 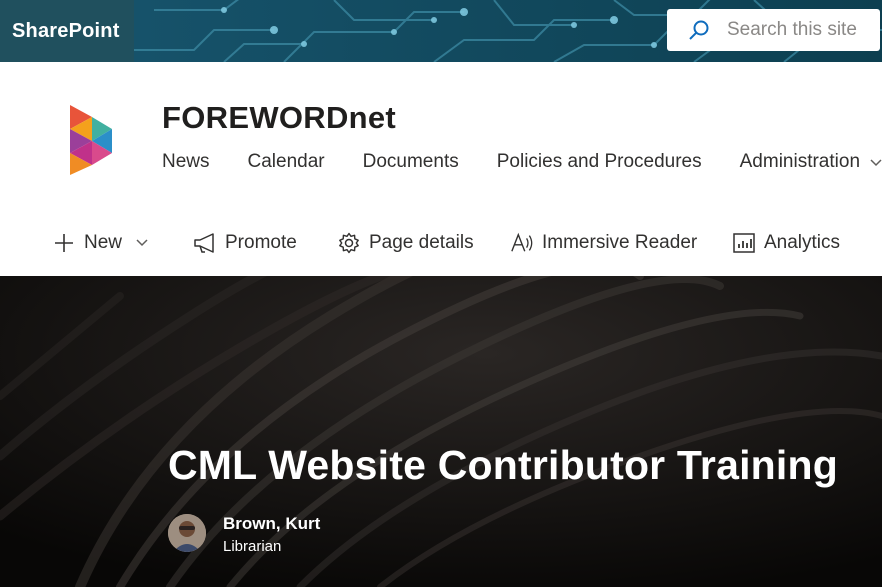 I want to click on author-photo, so click(x=187, y=533).